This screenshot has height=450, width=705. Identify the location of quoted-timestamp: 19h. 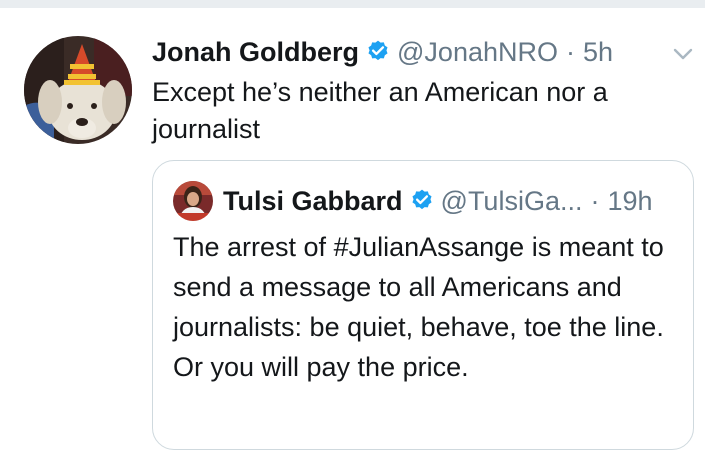
(630, 200).